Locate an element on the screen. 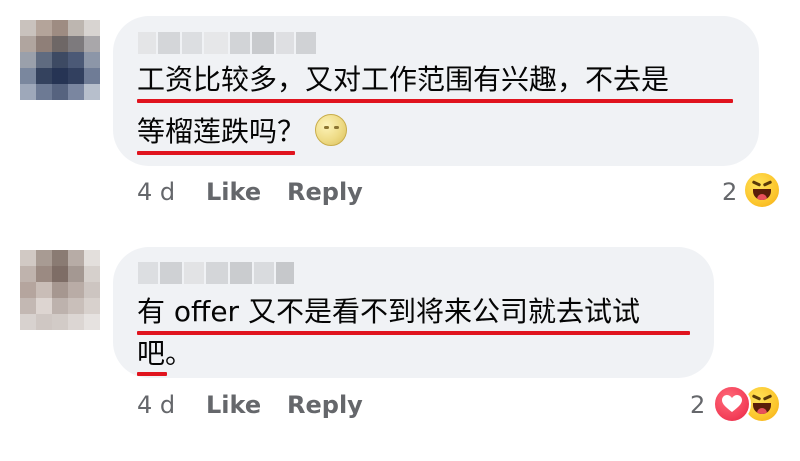 The width and height of the screenshot is (800, 461). author-name-blurred is located at coordinates (216, 273).